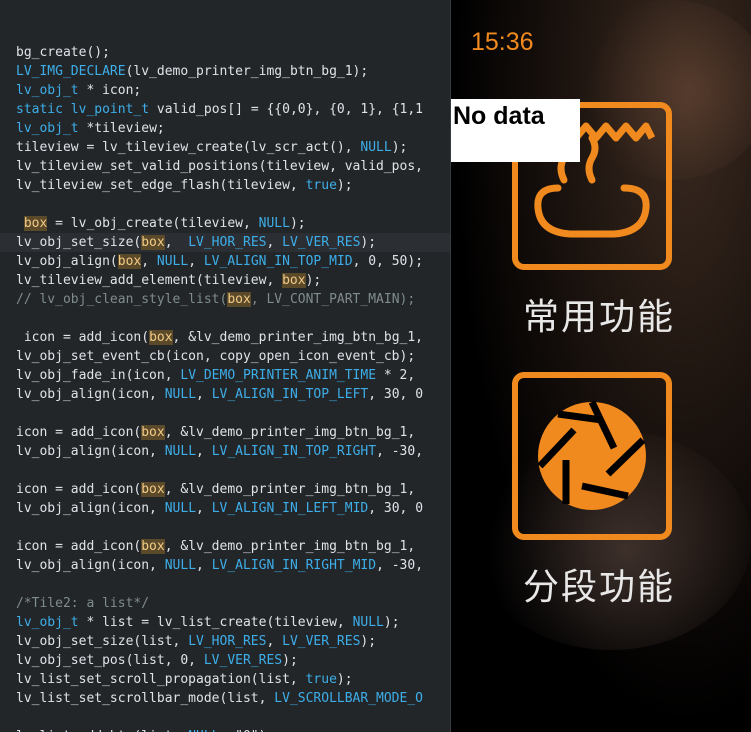  Describe the element at coordinates (233, 223) in the screenshot. I see `code-line: box = lv_obj_create(tileview, NULL);` at that location.